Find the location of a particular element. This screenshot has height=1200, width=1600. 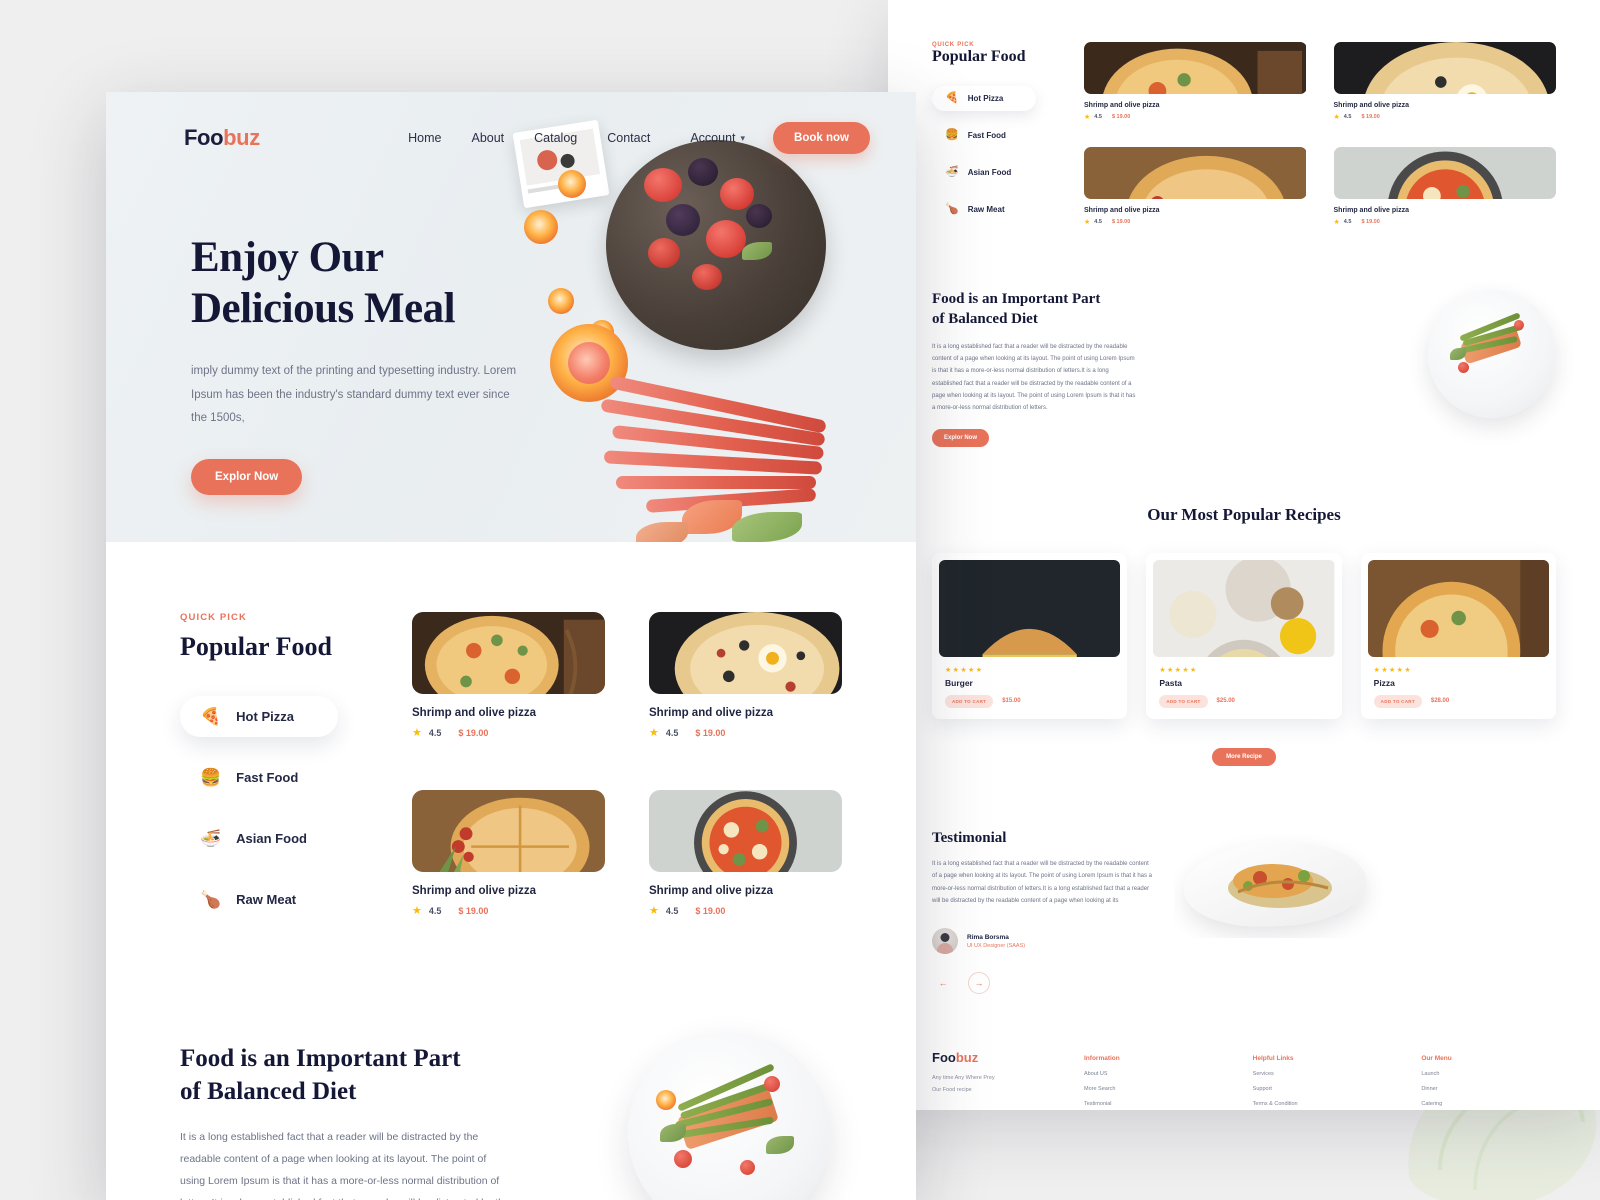

author-name: Rima Borsma is located at coordinates (988, 937).